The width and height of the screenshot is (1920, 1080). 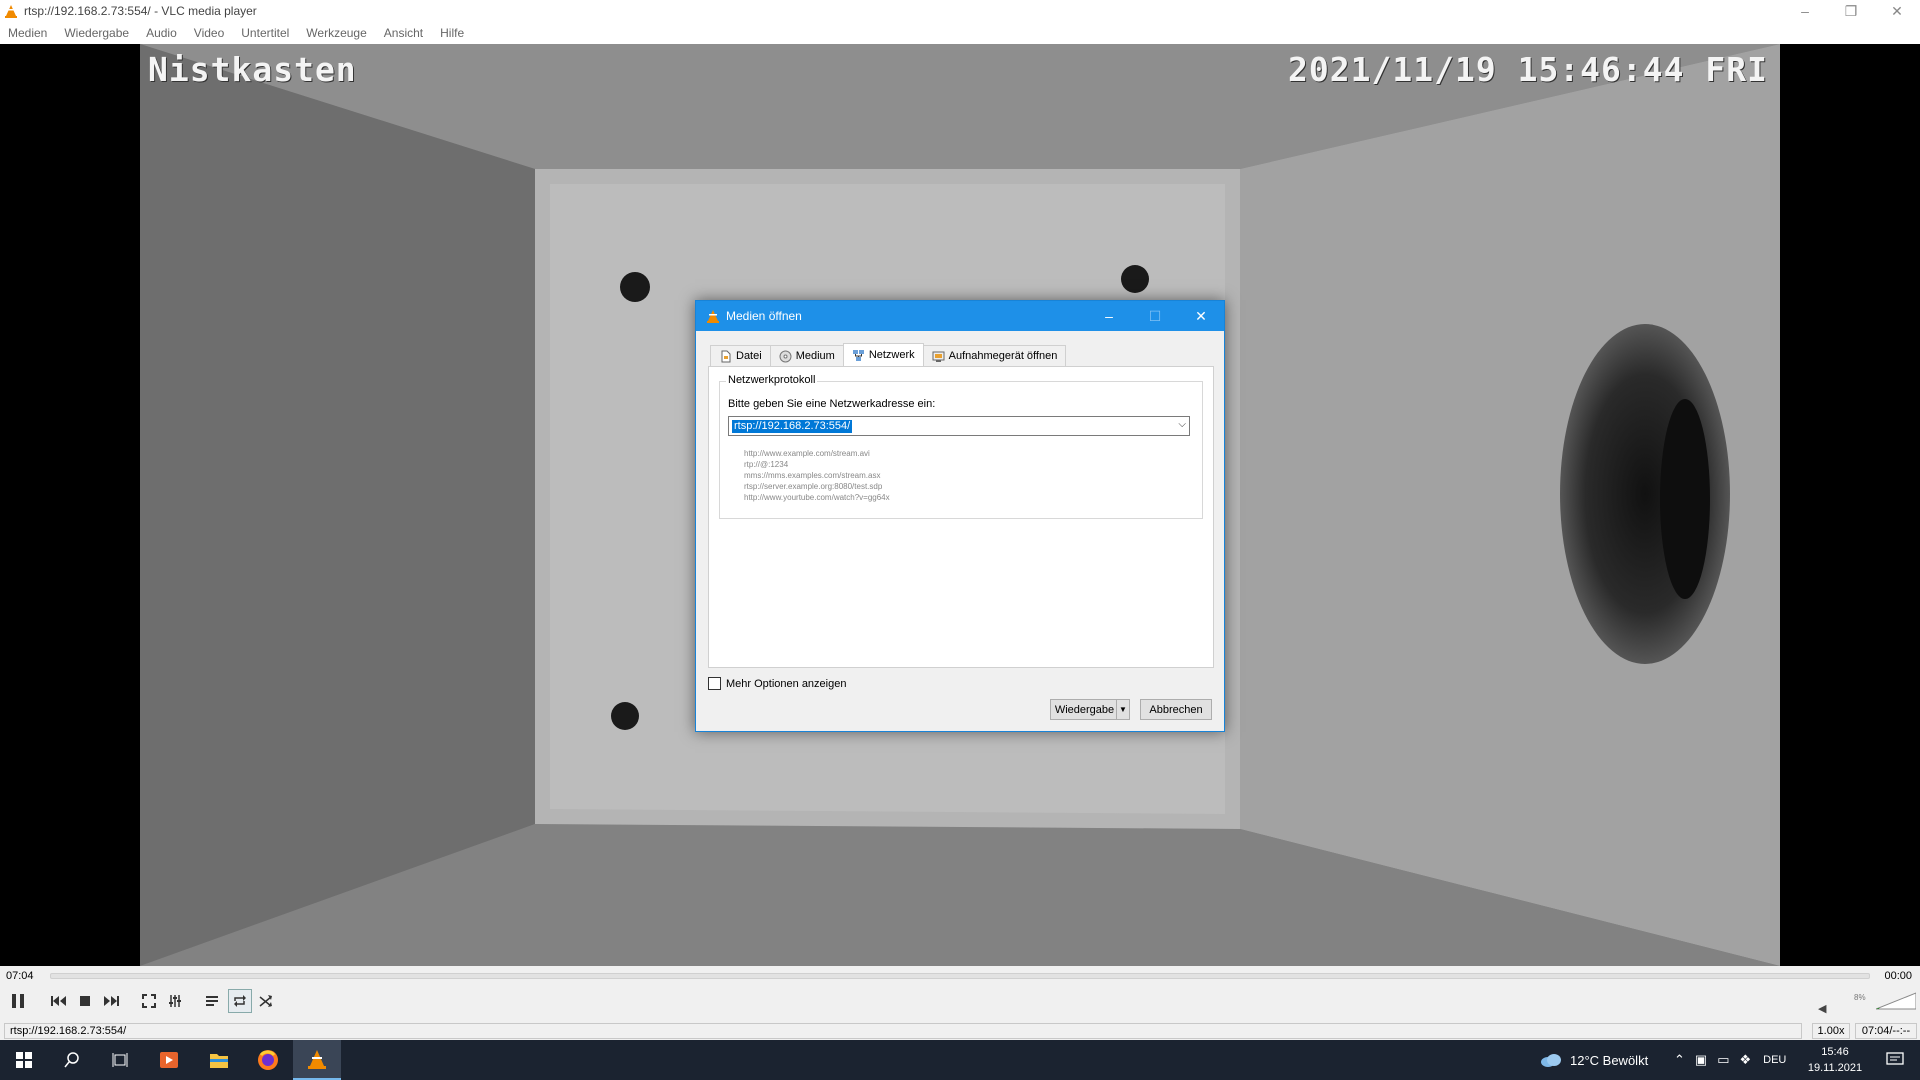 What do you see at coordinates (792, 426) in the screenshot?
I see `network-address-value: rtsp://192.168.2.73:554/` at bounding box center [792, 426].